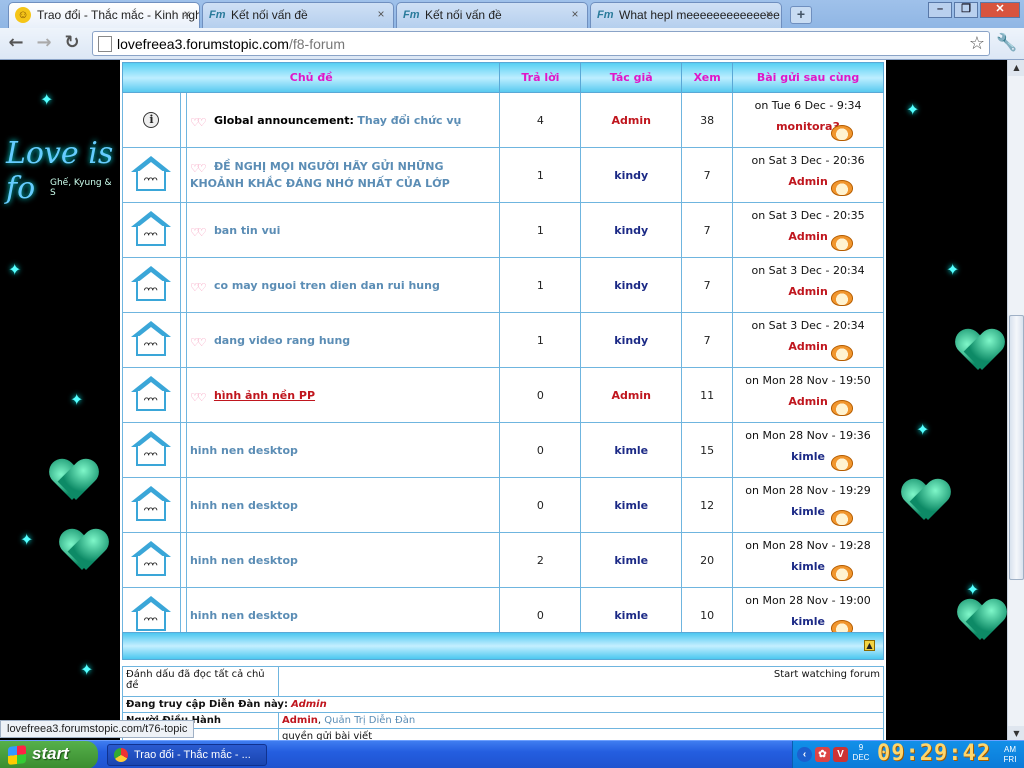 The width and height of the screenshot is (1024, 768). I want to click on moderator-user-link: Admin, so click(300, 720).